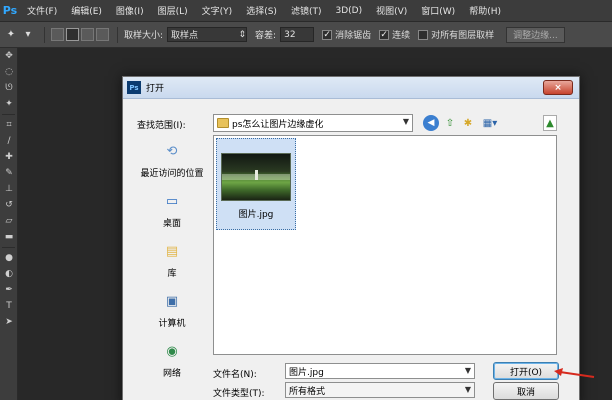 The image size is (612, 400). Describe the element at coordinates (172, 351) in the screenshot. I see `network-icon: ◉` at that location.